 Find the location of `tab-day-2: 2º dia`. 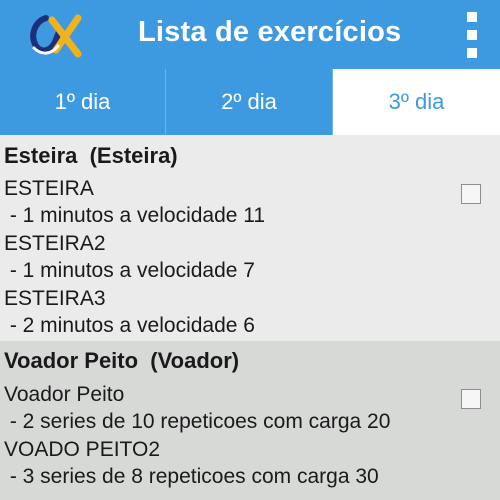

tab-day-2: 2º dia is located at coordinates (249, 102).